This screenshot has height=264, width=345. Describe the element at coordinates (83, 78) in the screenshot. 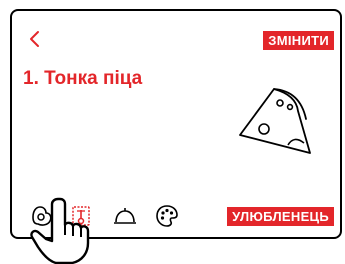

I see `program-title: 1. Тонка піца` at that location.